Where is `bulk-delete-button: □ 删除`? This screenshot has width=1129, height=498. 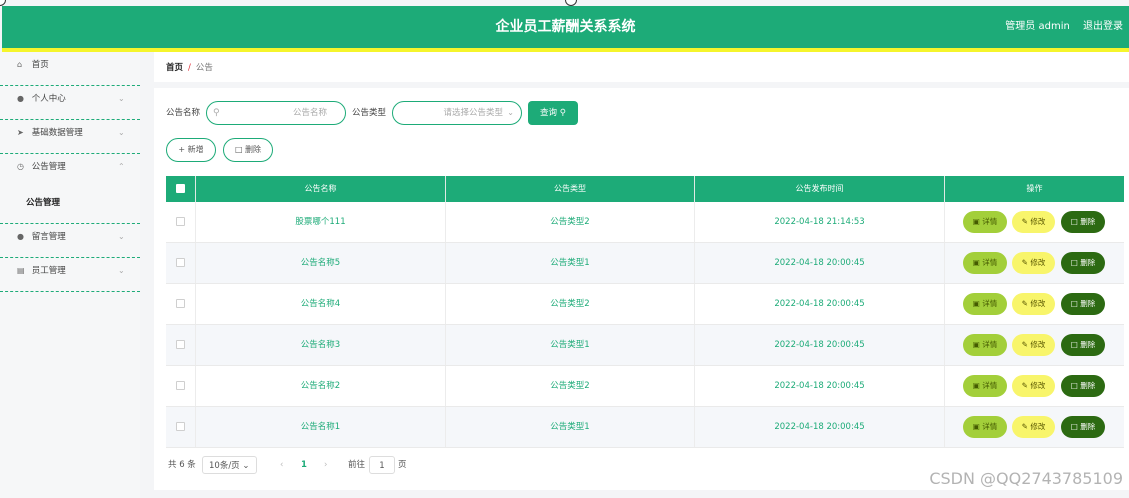 bulk-delete-button: □ 删除 is located at coordinates (248, 150).